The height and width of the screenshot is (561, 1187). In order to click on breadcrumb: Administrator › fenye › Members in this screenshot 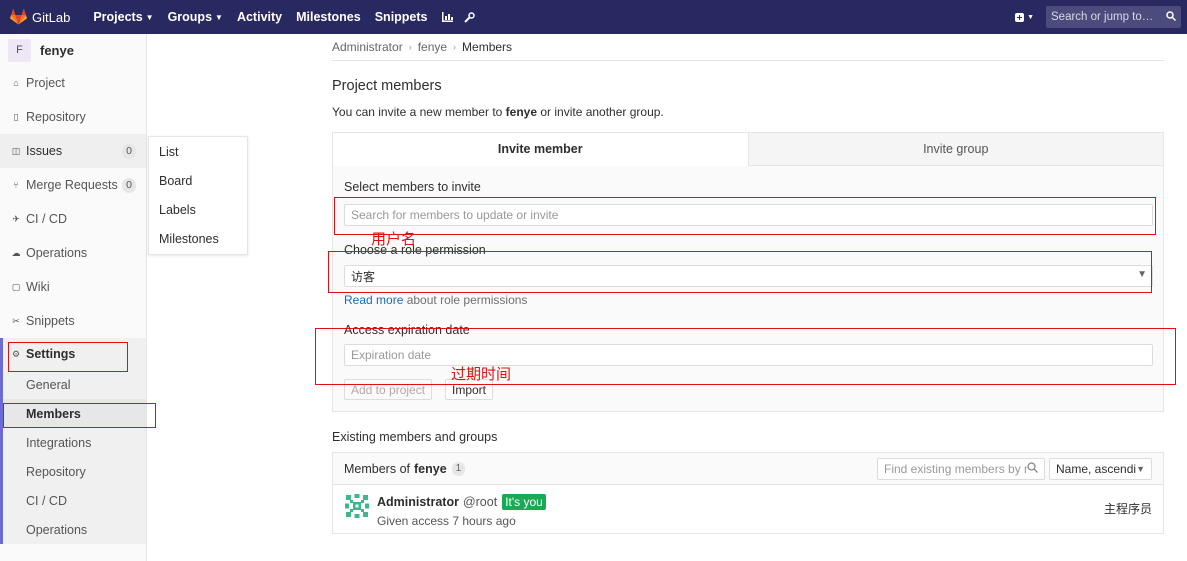, I will do `click(748, 47)`.